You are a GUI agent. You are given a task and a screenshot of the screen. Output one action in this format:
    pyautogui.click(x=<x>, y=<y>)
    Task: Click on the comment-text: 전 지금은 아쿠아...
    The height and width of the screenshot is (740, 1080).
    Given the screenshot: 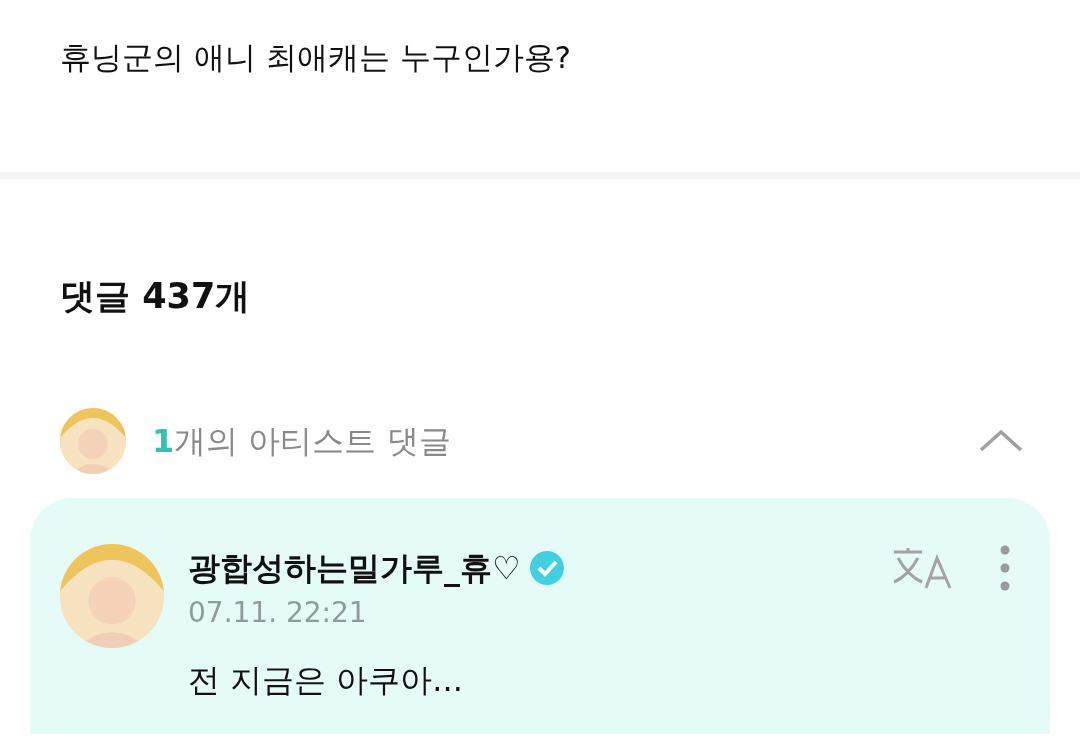 What is the action you would take?
    pyautogui.click(x=326, y=680)
    